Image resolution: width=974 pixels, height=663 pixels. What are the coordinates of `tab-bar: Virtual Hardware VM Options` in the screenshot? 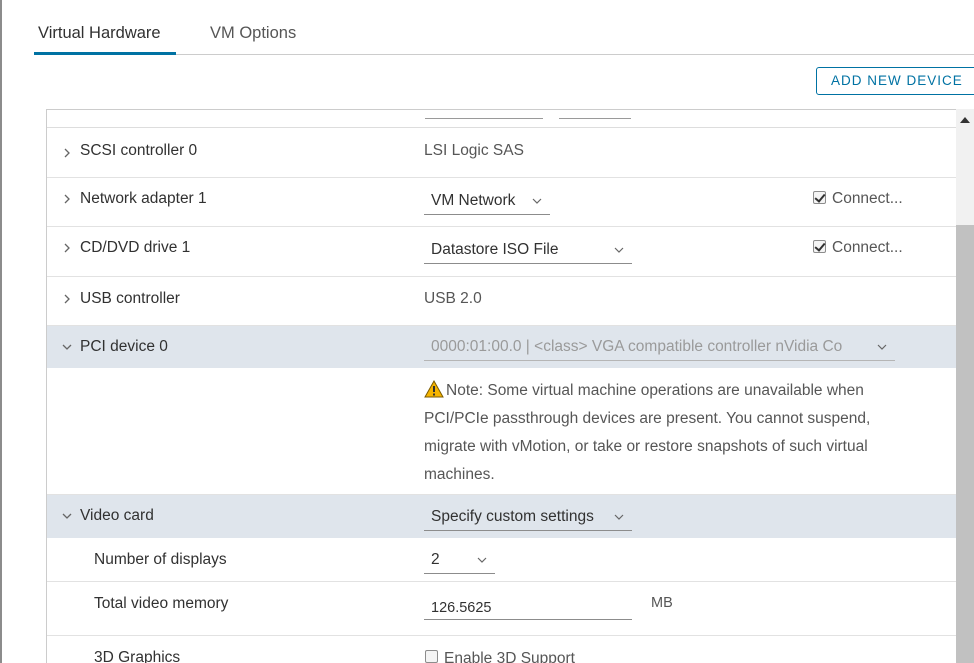 It's located at (504, 27).